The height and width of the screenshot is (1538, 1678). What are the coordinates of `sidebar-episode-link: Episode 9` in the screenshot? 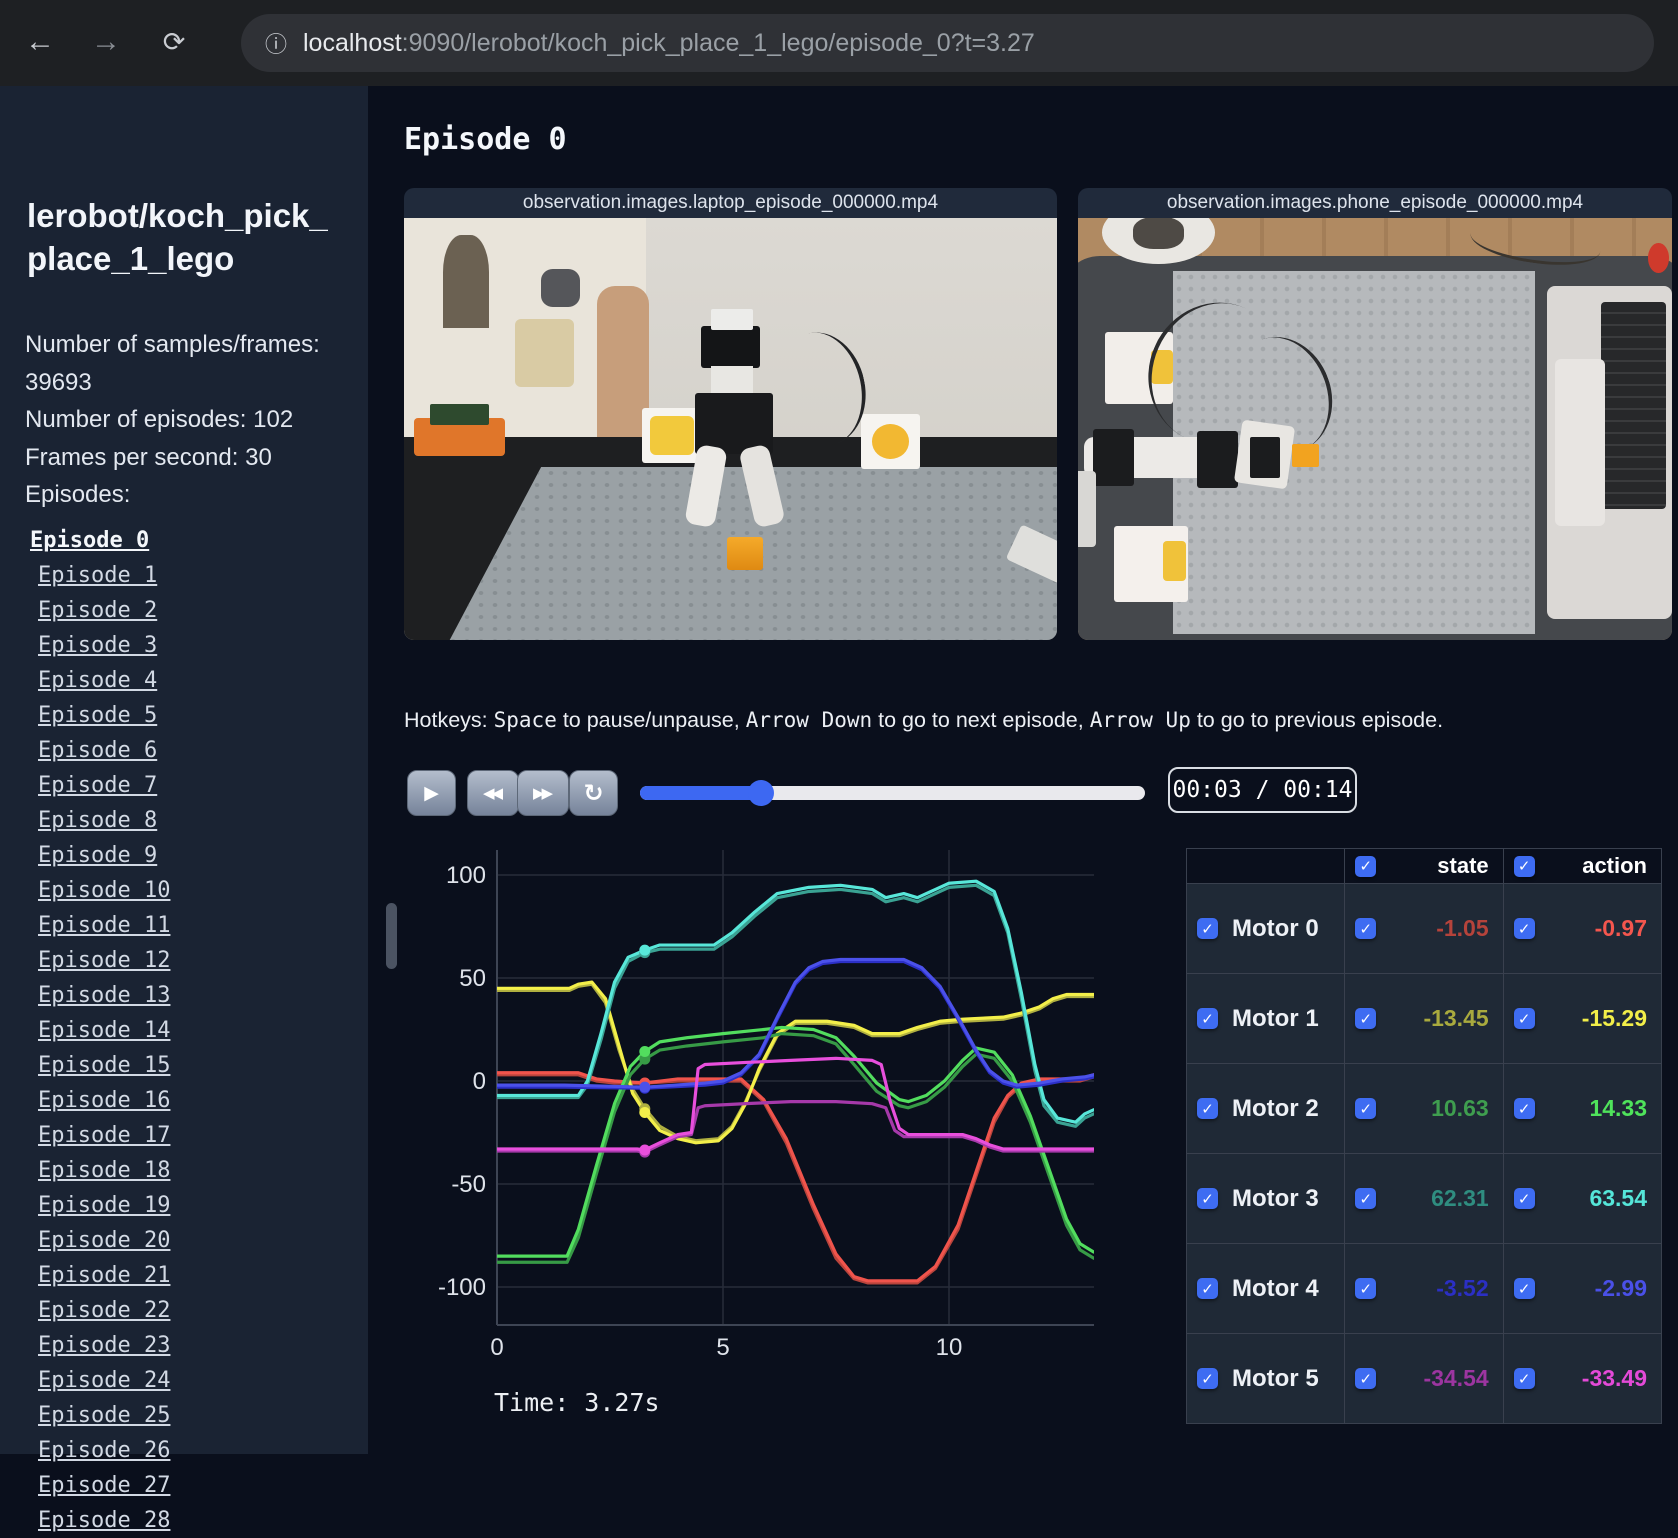 It's located at (184, 855).